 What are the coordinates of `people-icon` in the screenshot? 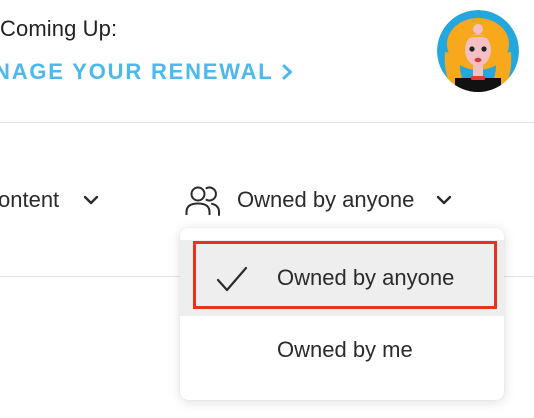 It's located at (203, 200).